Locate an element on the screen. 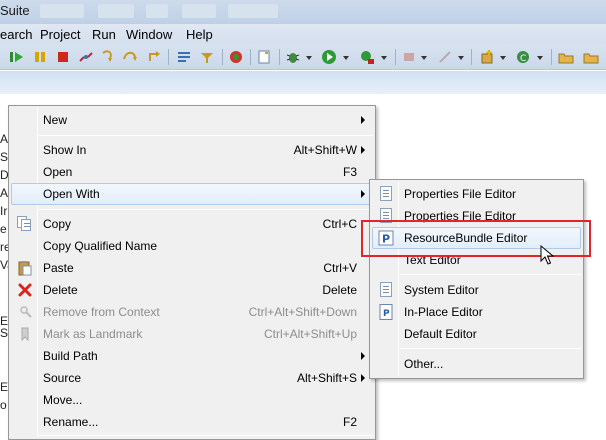 The width and height of the screenshot is (606, 440). menu-item-build-path: Build Path is located at coordinates (192, 356).